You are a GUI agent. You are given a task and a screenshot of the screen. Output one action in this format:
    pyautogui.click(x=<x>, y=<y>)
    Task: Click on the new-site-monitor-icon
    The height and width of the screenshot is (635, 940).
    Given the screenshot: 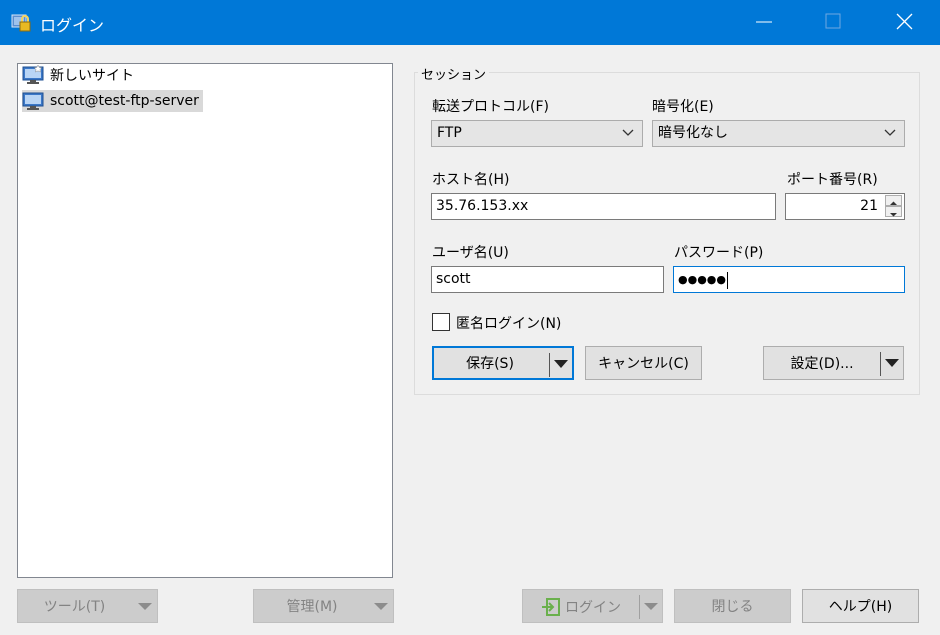 What is the action you would take?
    pyautogui.click(x=33, y=74)
    